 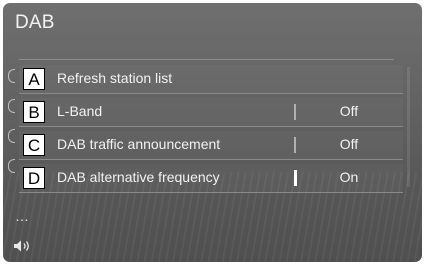 I want to click on callout-letter: D, so click(x=34, y=178).